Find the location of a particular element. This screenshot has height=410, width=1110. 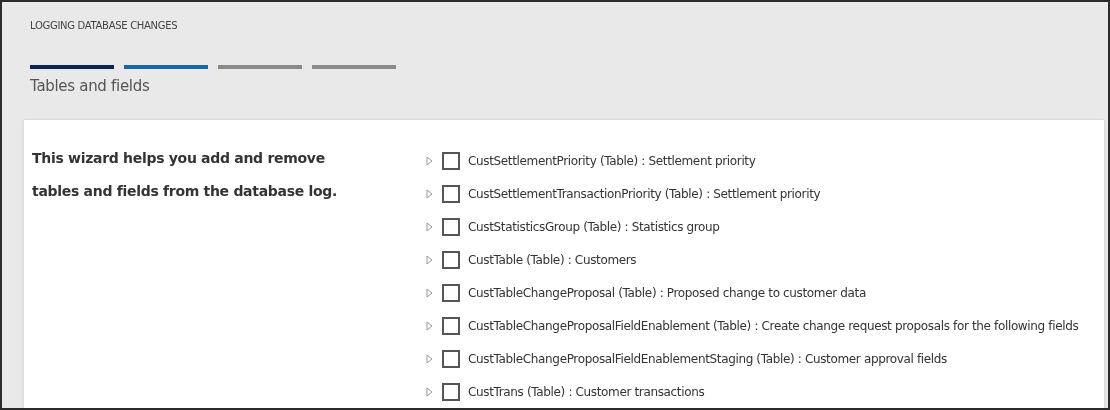

table-label: CustTableChangeProposal (Table) : Proposed change to customer data is located at coordinates (667, 292).